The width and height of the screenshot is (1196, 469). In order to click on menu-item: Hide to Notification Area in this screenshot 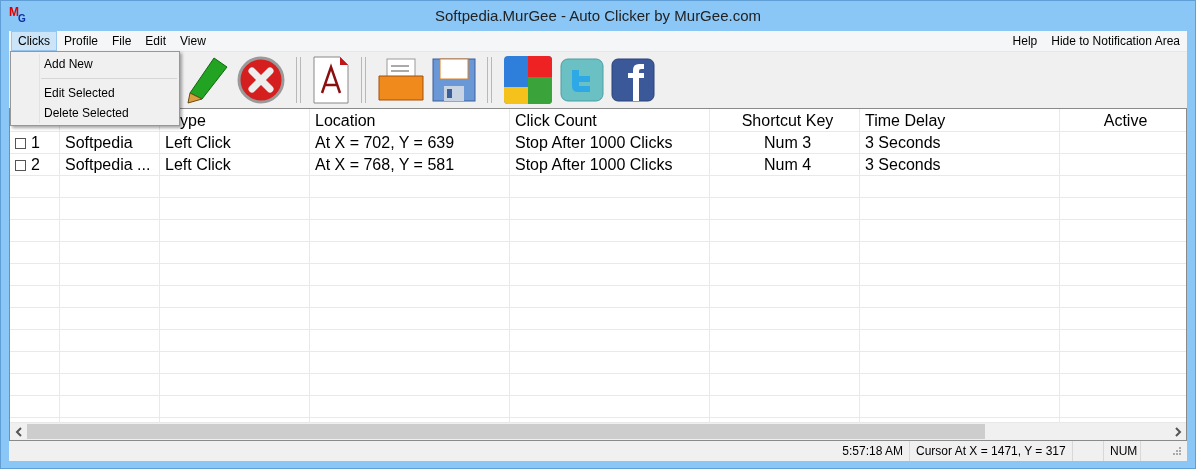, I will do `click(1115, 41)`.